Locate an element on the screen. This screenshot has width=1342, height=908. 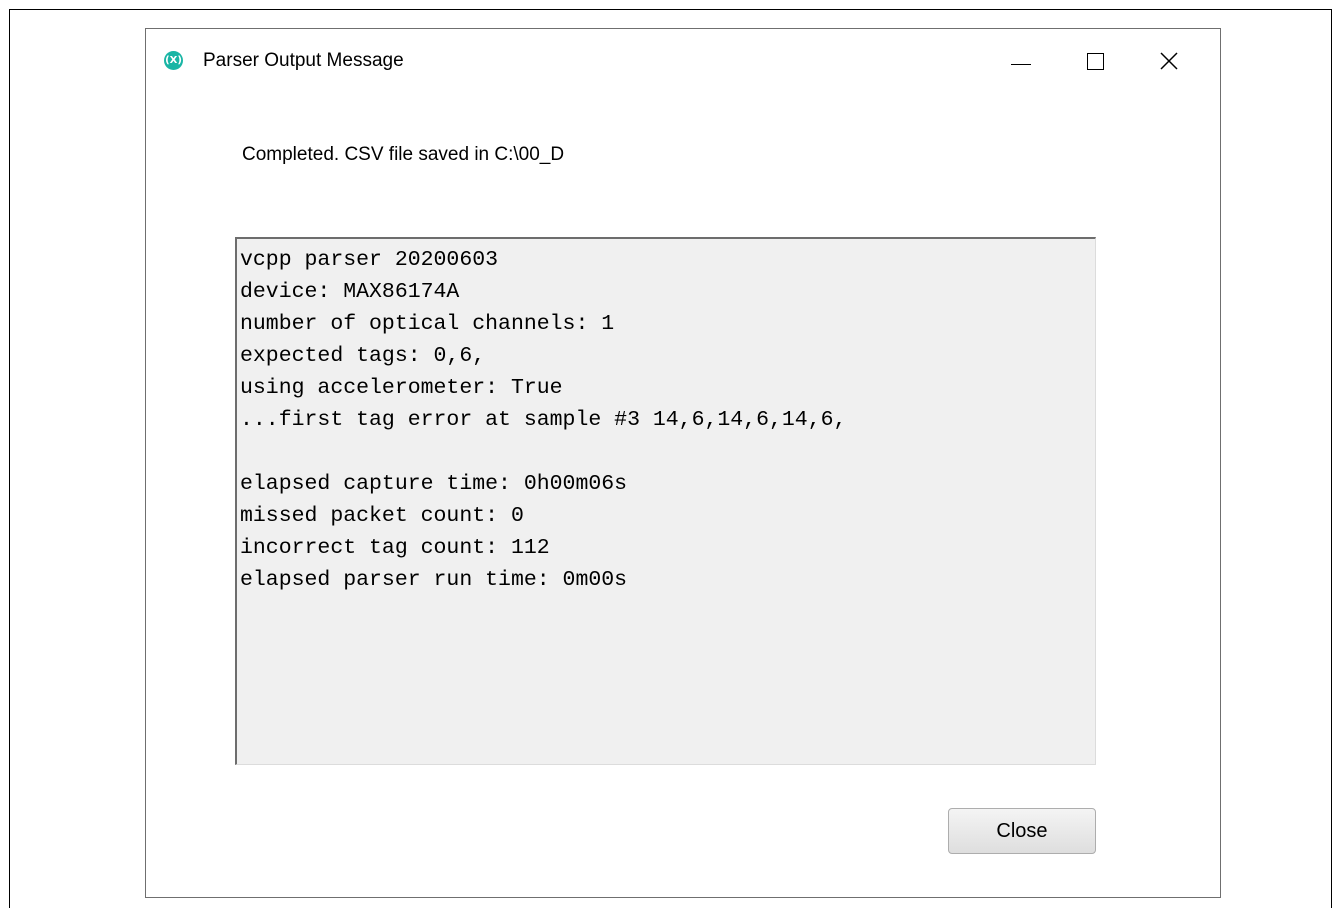
status-message: Completed. CSV file saved in C:\00_D is located at coordinates (403, 154).